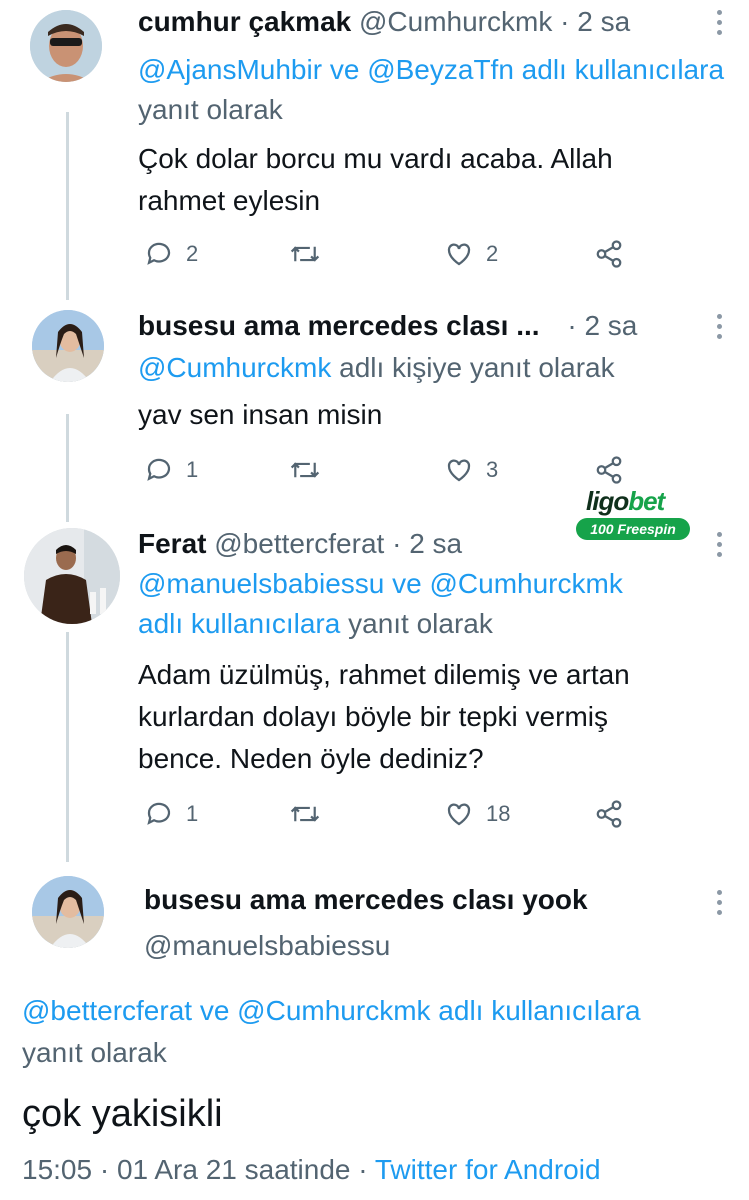 This screenshot has width=749, height=1200. I want to click on tweet-header: busesu ama mercedes clası ... · 2 sa, so click(387, 326).